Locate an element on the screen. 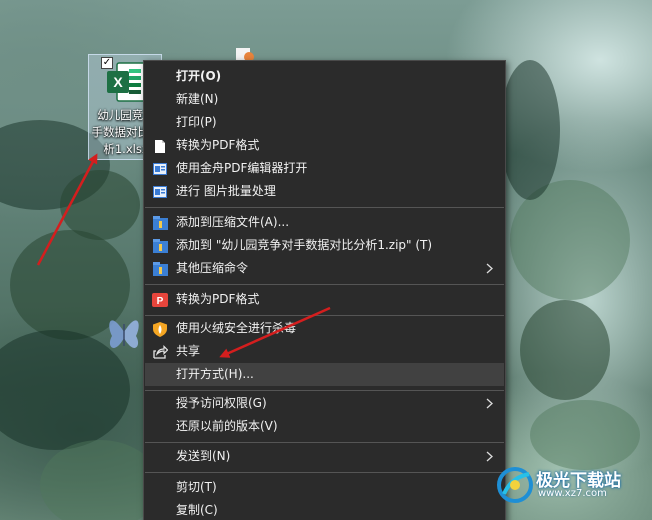 Image resolution: width=652 pixels, height=520 pixels. menu-item-convert-pdf: 转换为PDF格式 is located at coordinates (324, 145).